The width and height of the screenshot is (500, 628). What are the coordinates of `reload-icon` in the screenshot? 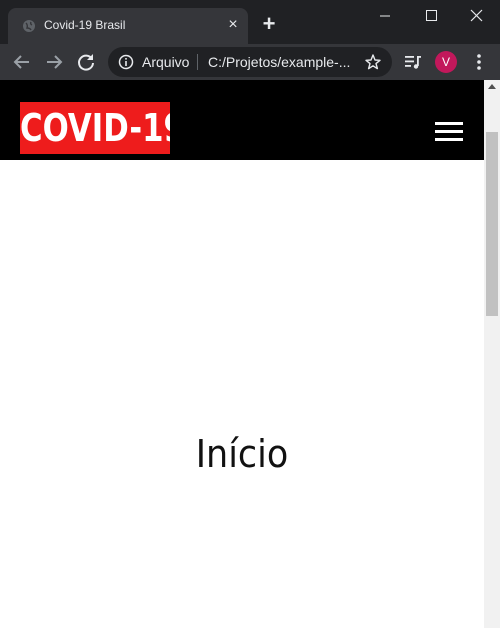 It's located at (86, 62).